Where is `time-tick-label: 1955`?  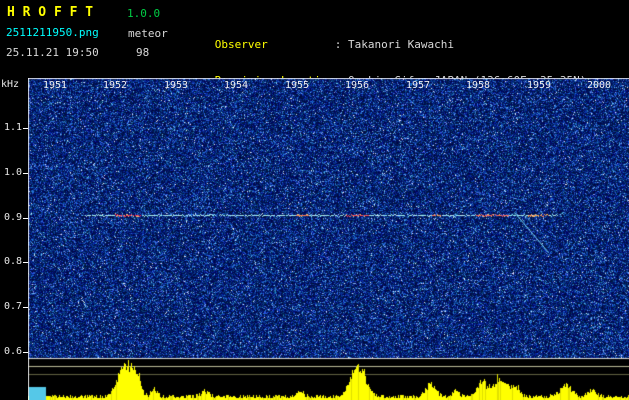
time-tick-label: 1955 is located at coordinates (297, 85).